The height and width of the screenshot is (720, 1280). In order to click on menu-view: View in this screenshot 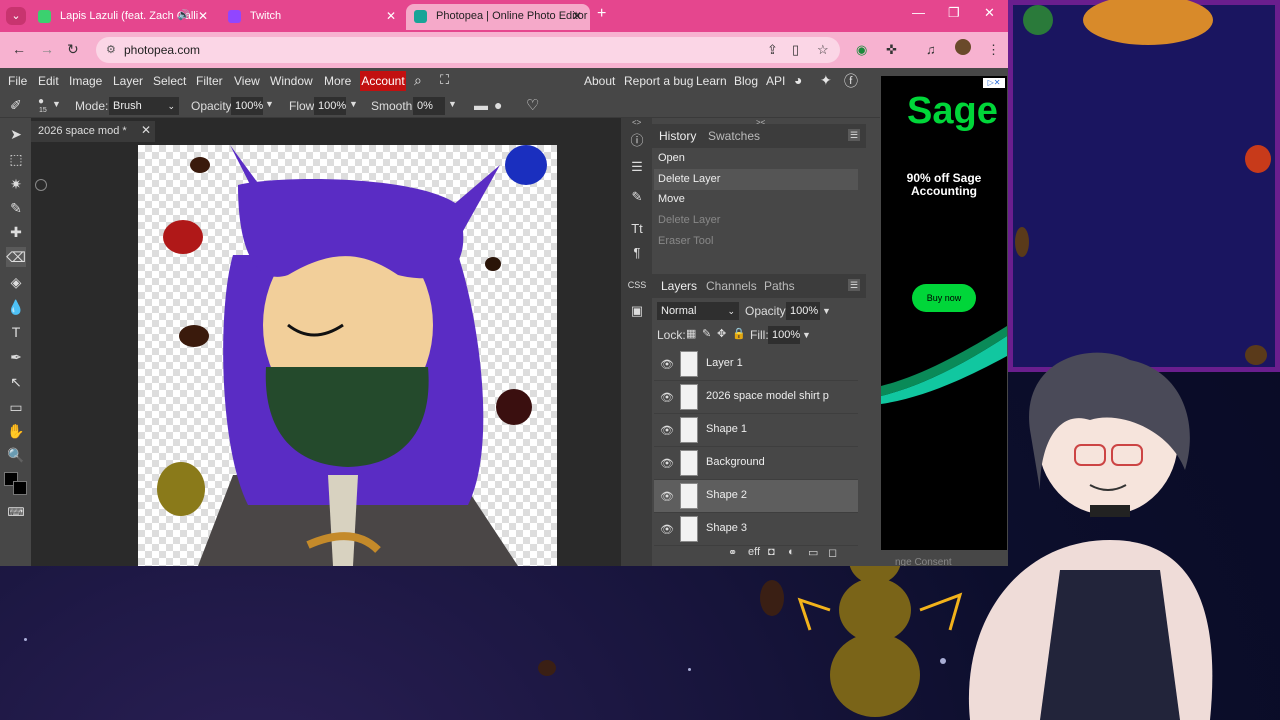, I will do `click(247, 81)`.